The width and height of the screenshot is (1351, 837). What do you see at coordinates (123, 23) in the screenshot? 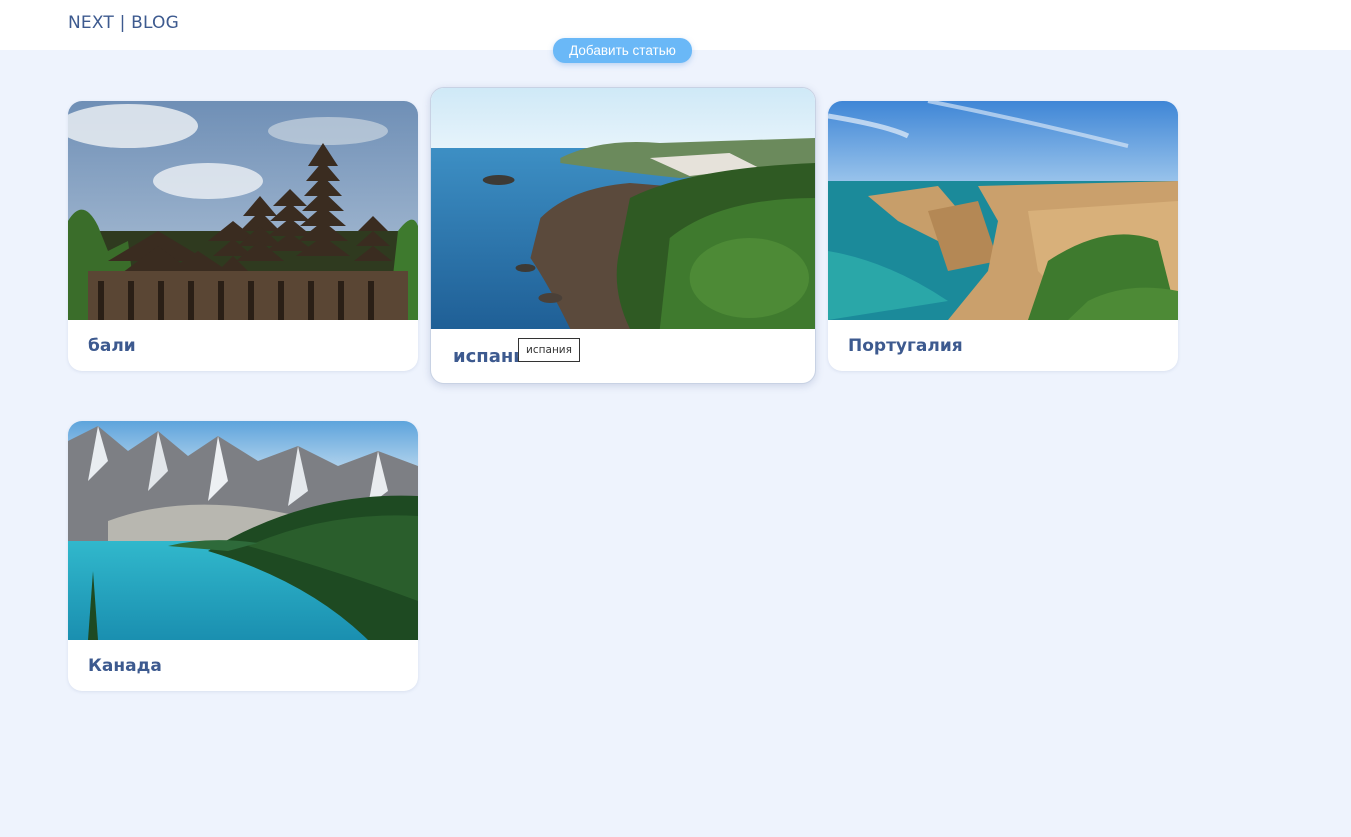
I see `site-logo: NEXT | BLOG` at bounding box center [123, 23].